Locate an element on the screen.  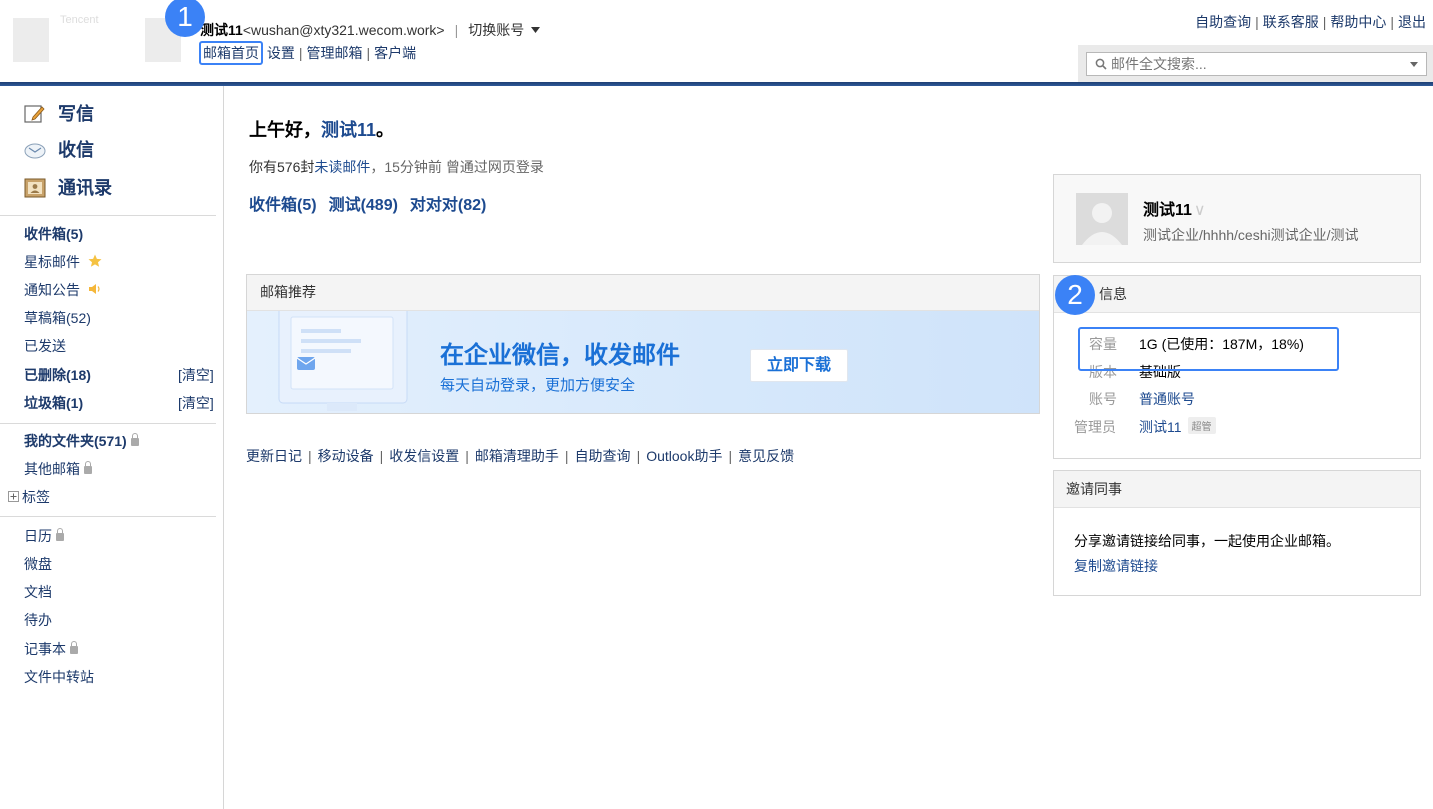
unread-summary: 你有576封未读邮件，15分钟前 曾通过网页登录 is located at coordinates (396, 167).